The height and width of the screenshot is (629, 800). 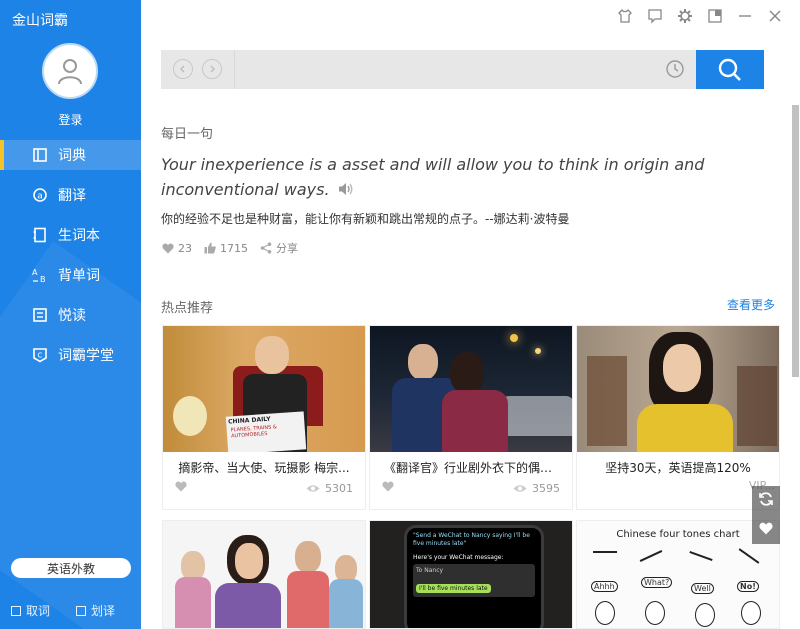 I want to click on history-icon, so click(x=675, y=71).